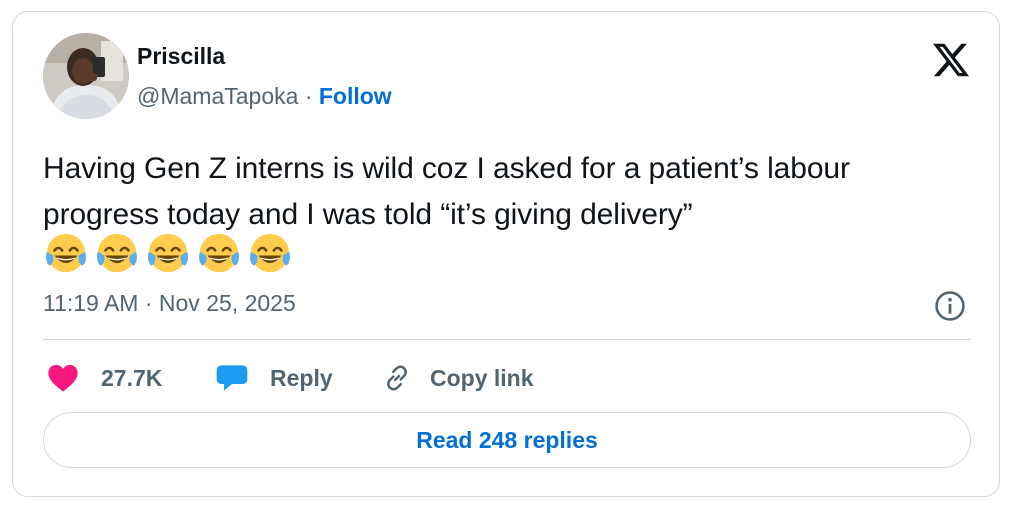  What do you see at coordinates (507, 339) in the screenshot?
I see `divider` at bounding box center [507, 339].